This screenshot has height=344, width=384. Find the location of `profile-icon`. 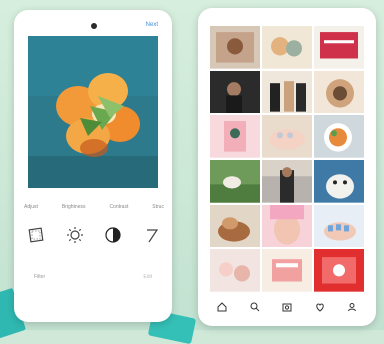

profile-icon is located at coordinates (352, 307).